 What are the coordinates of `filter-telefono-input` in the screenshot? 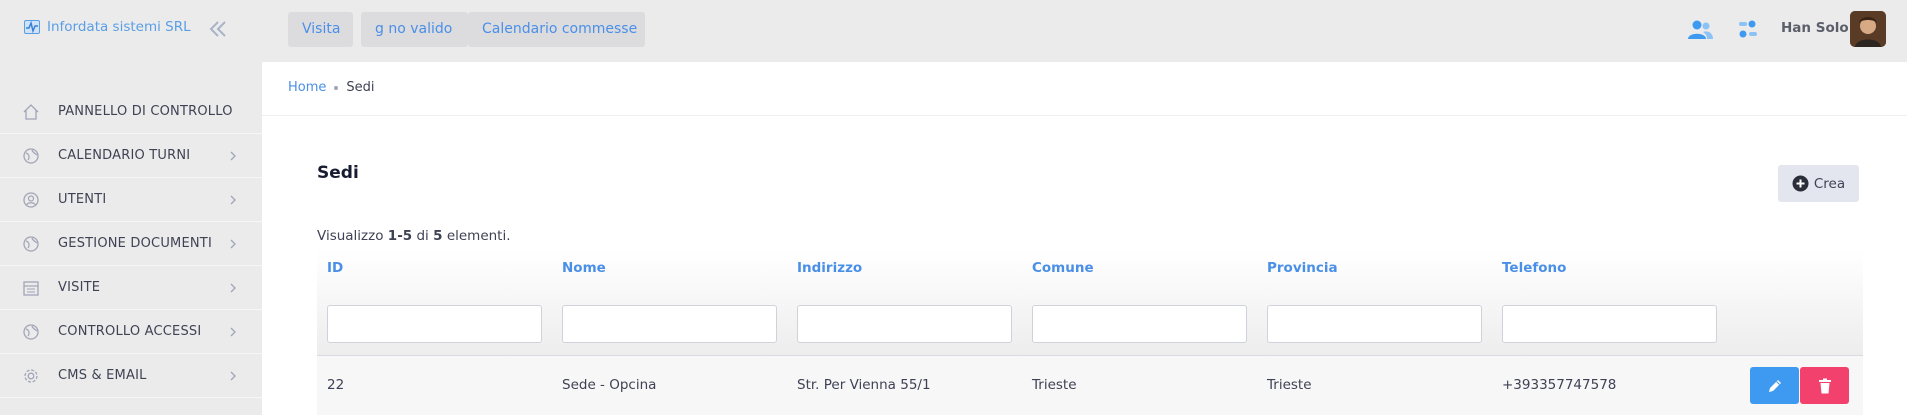 It's located at (1609, 324).